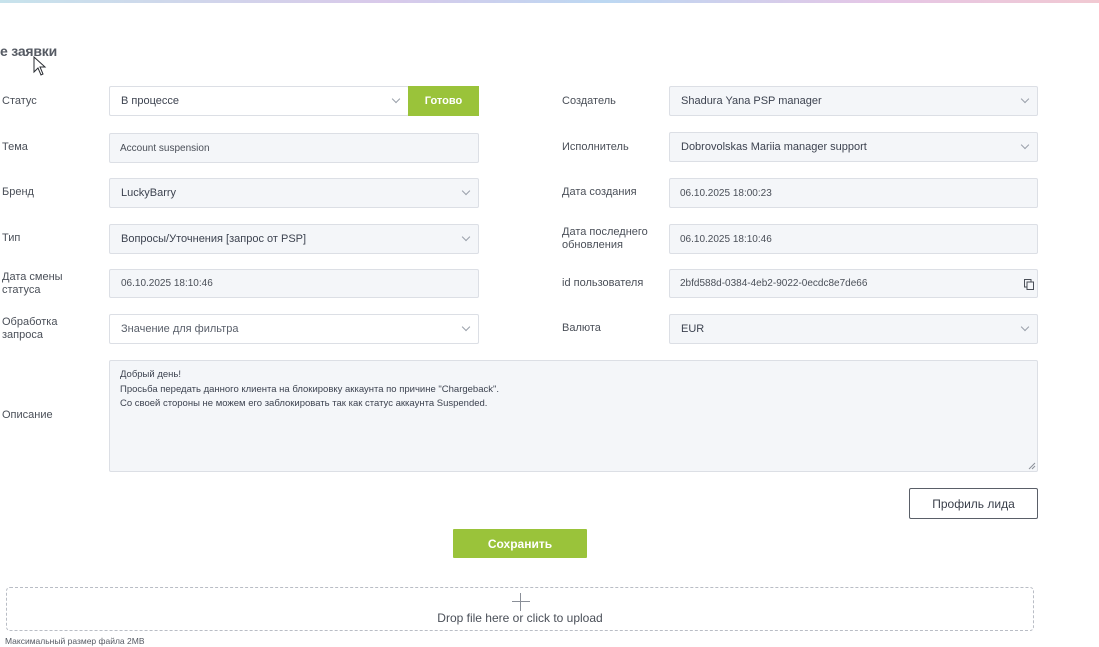 The height and width of the screenshot is (647, 1099). I want to click on done-button: Готово, so click(443, 101).